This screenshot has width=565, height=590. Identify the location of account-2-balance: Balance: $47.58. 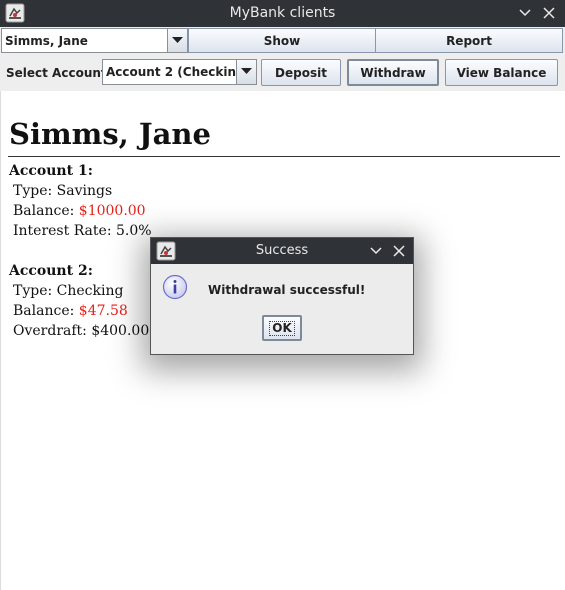
(70, 311).